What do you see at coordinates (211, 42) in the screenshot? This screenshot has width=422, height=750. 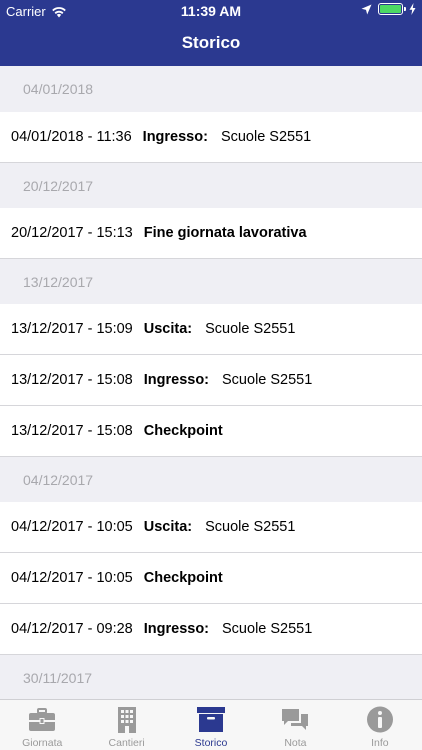 I see `page-title: Storico` at bounding box center [211, 42].